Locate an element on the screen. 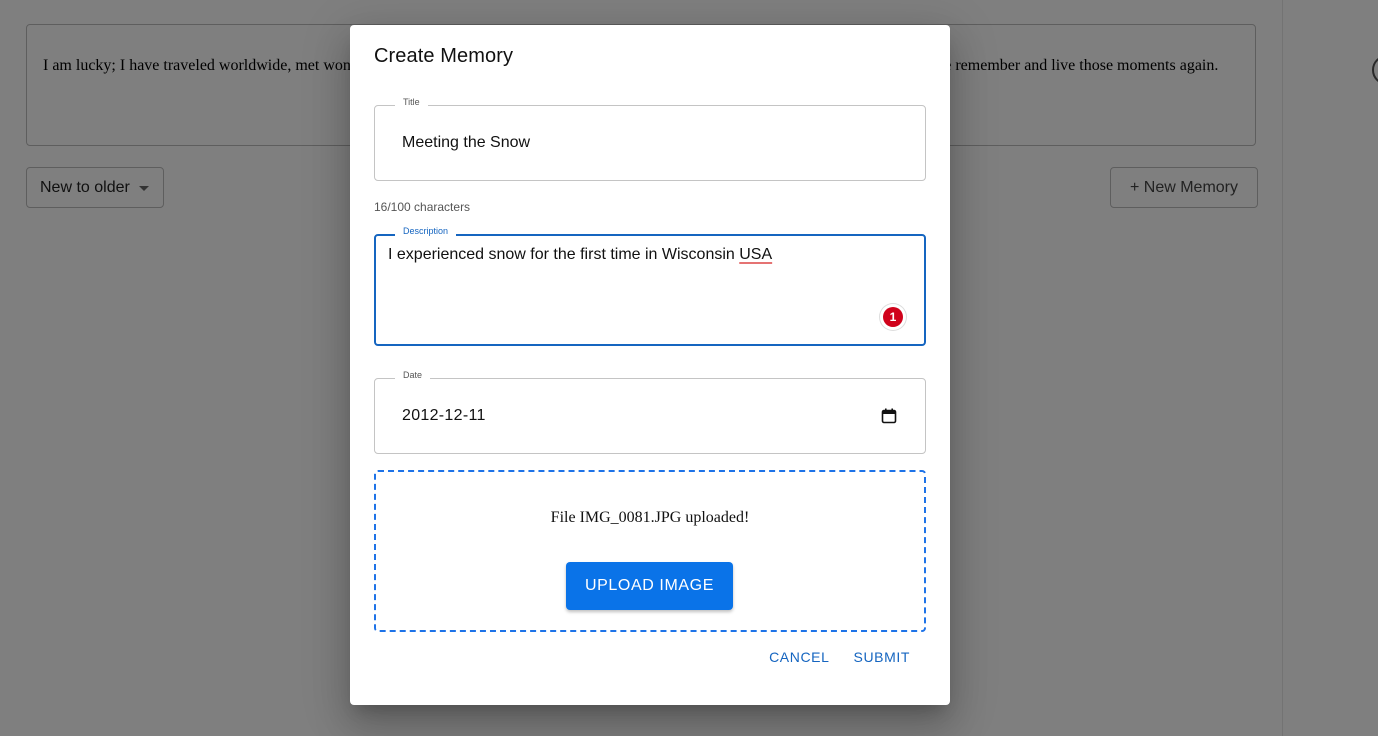 The image size is (1378, 736). grammar-badge-icon: 1 is located at coordinates (893, 317).